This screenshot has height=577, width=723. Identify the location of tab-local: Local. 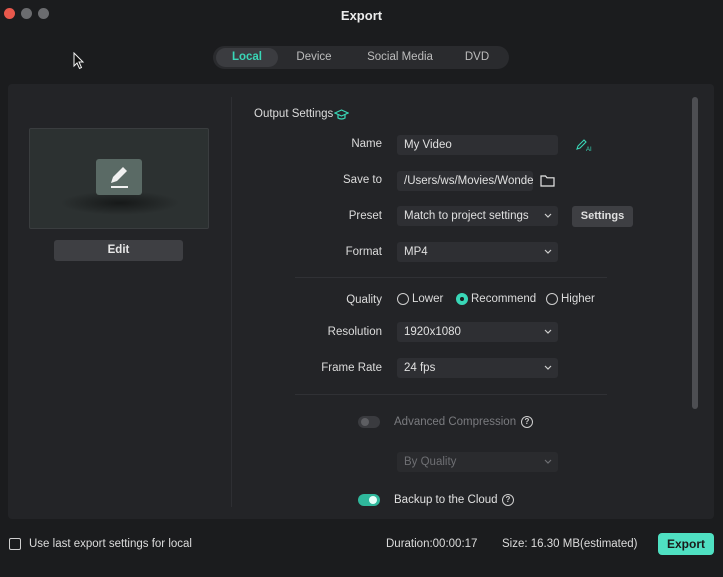
(247, 57).